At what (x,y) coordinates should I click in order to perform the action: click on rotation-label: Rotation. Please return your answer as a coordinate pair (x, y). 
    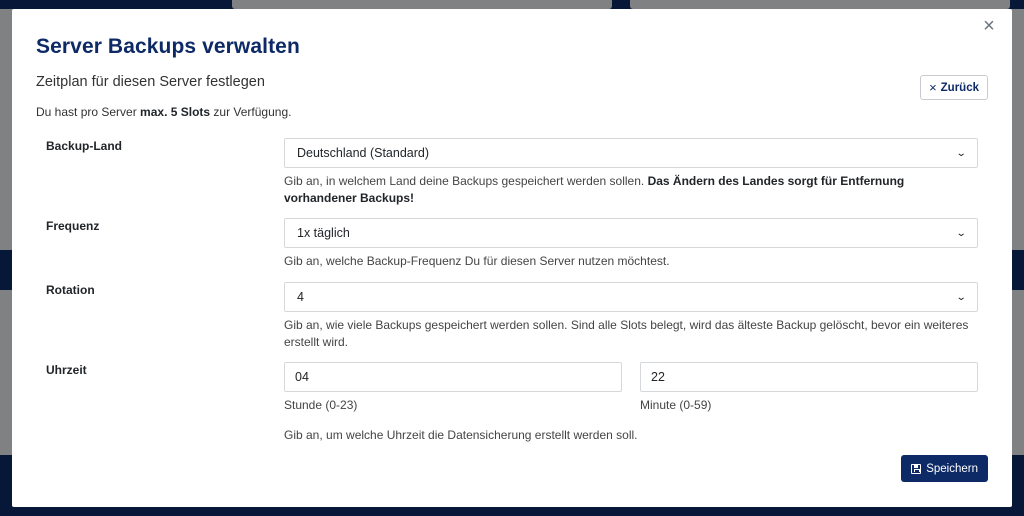
    Looking at the image, I should click on (70, 290).